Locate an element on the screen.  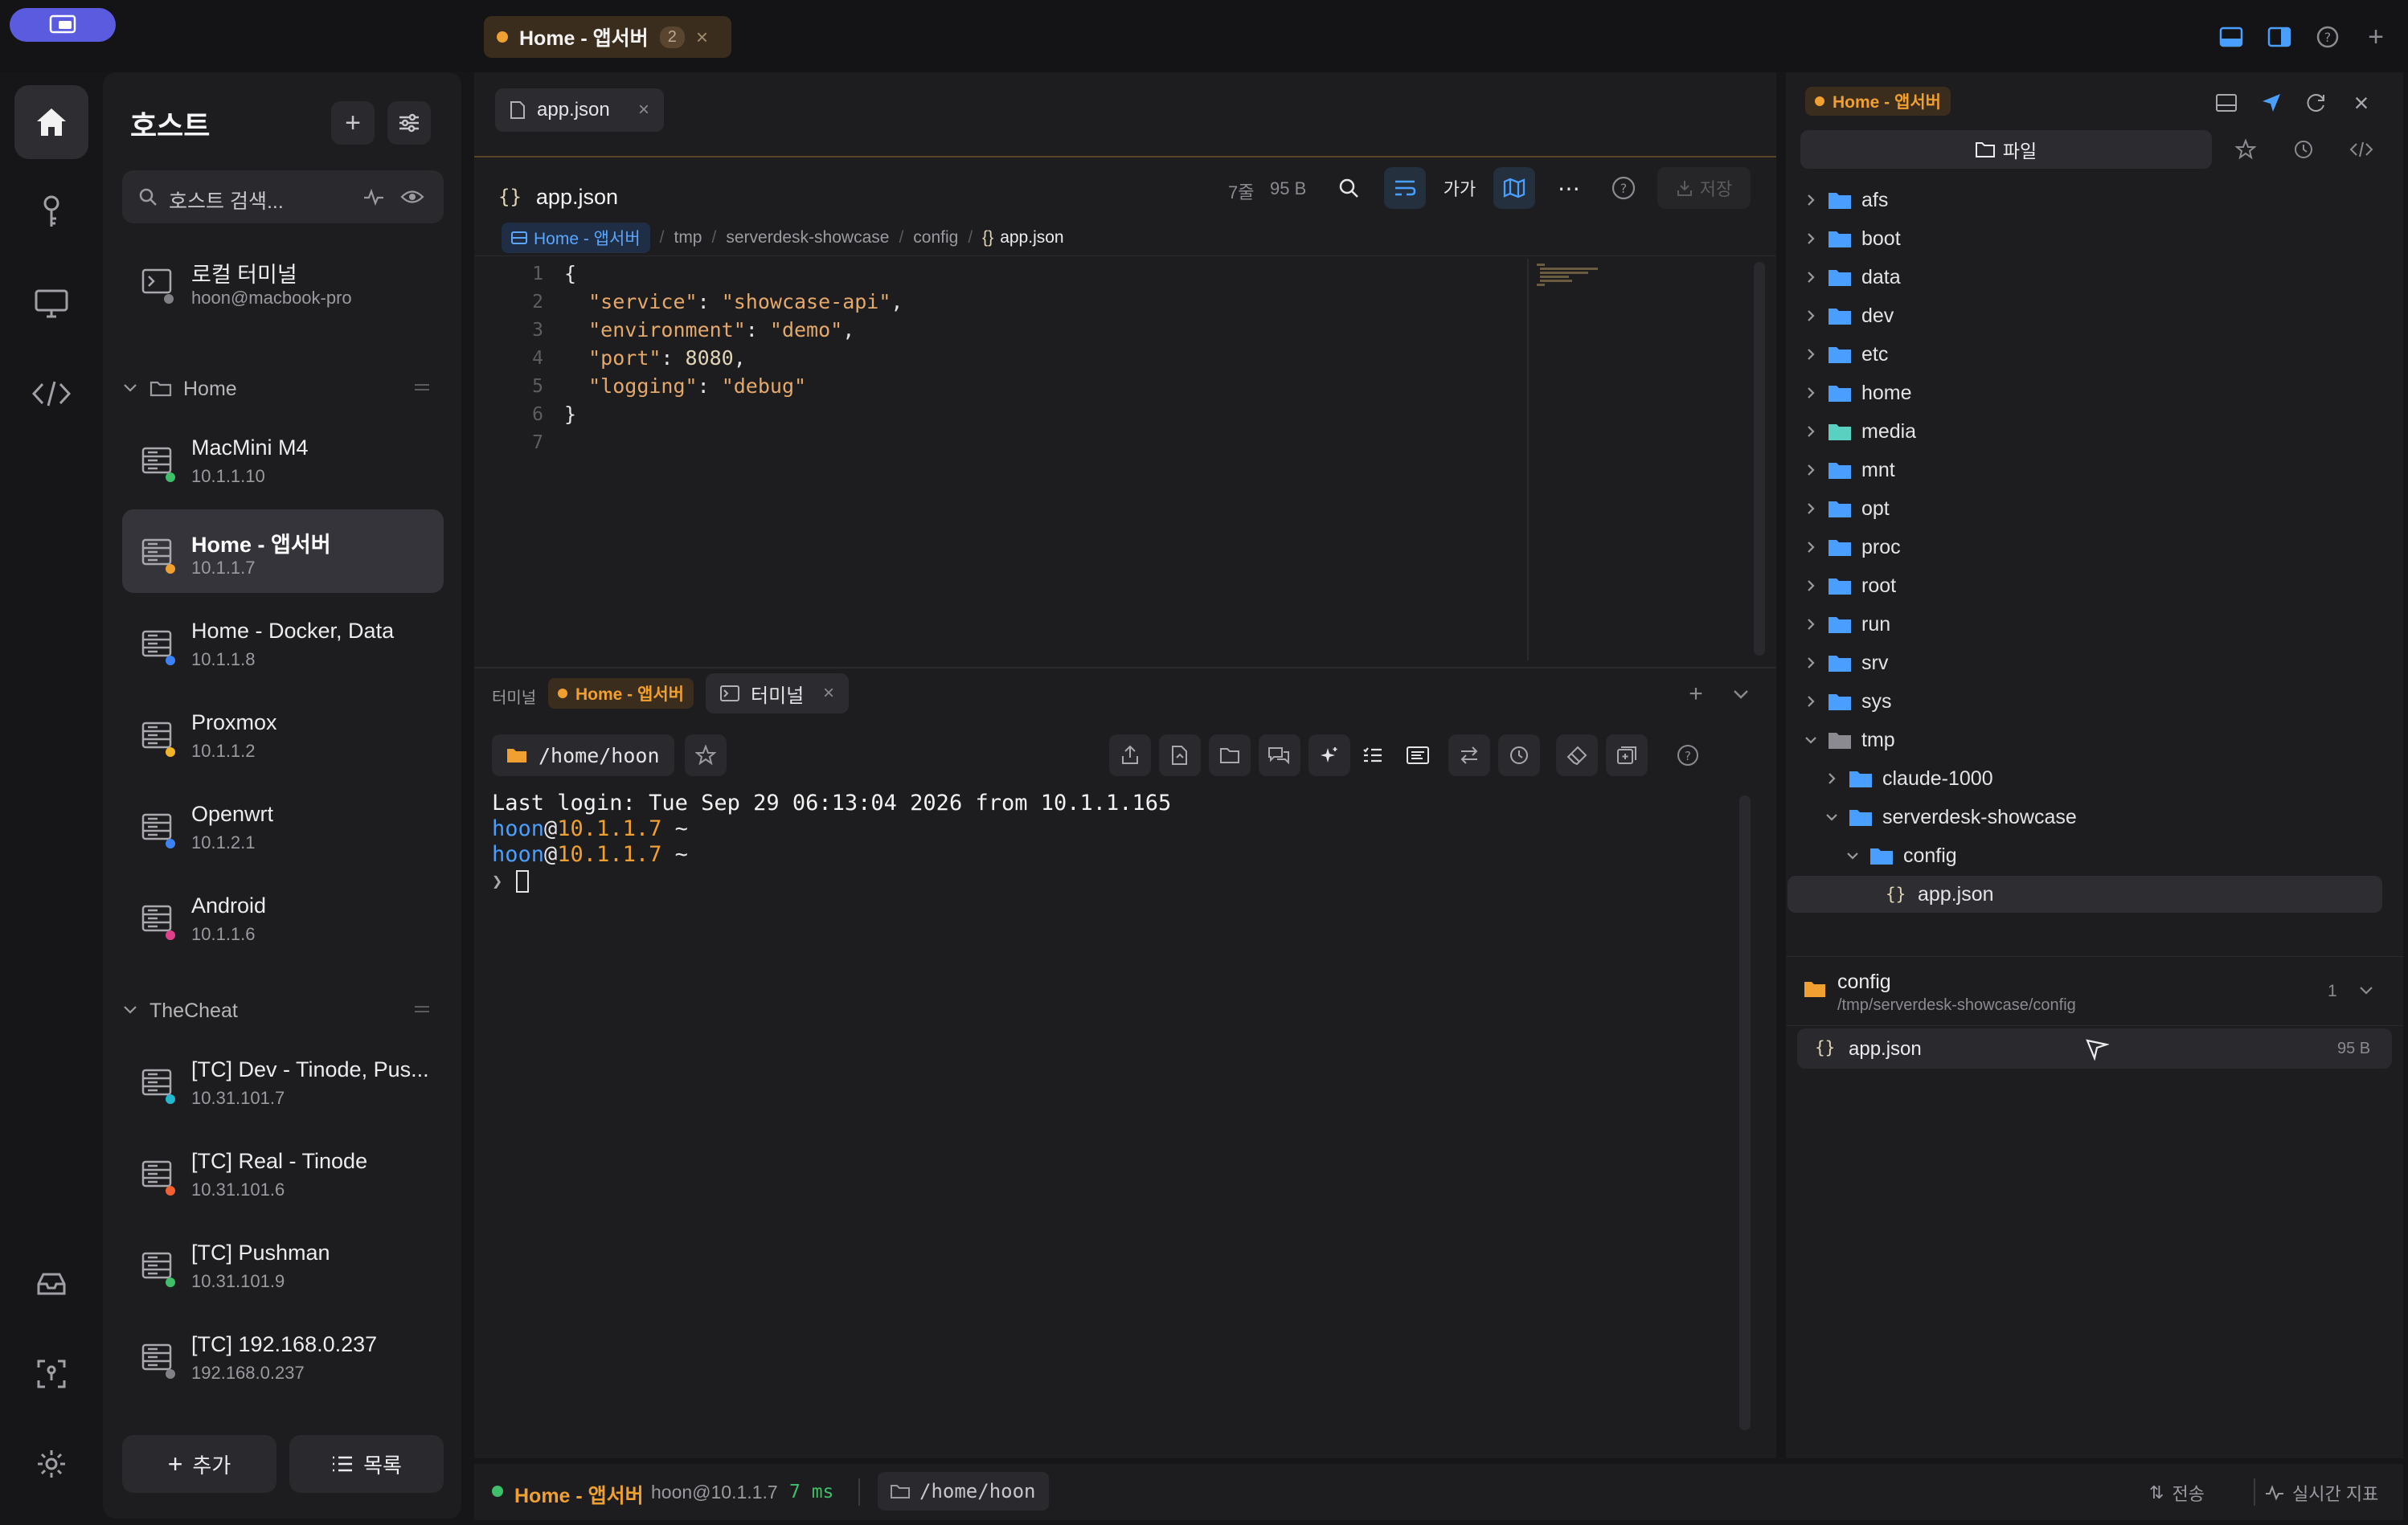
nav-settings-button is located at coordinates (51, 1464).